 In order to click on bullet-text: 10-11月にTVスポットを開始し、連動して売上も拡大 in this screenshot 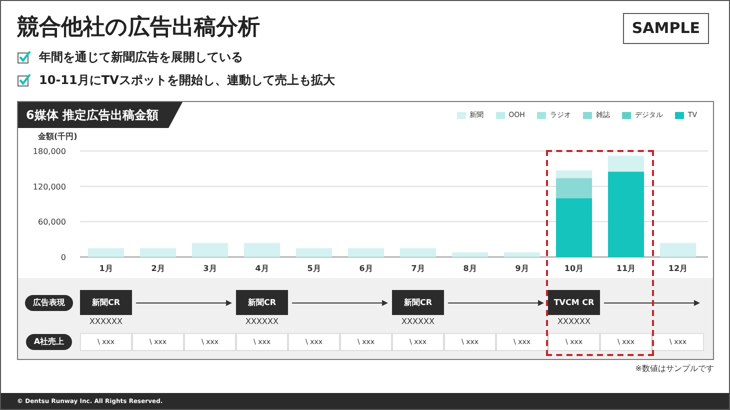, I will do `click(187, 80)`.